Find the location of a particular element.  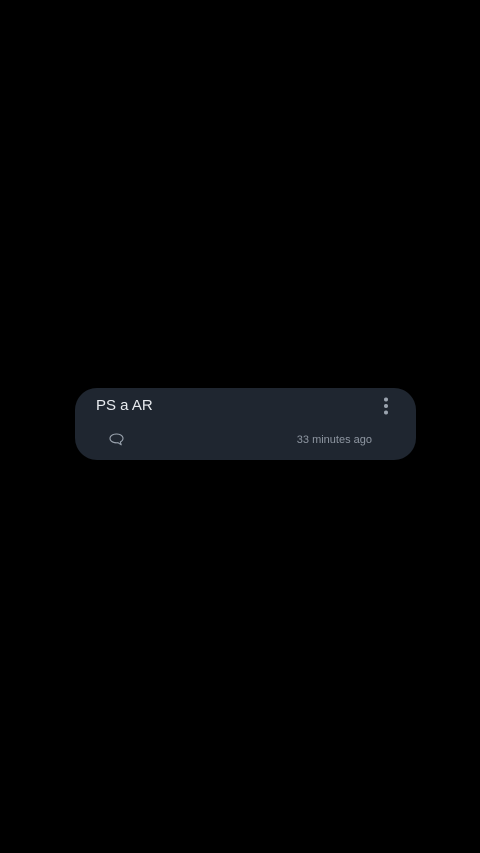

comment-button is located at coordinates (116, 439).